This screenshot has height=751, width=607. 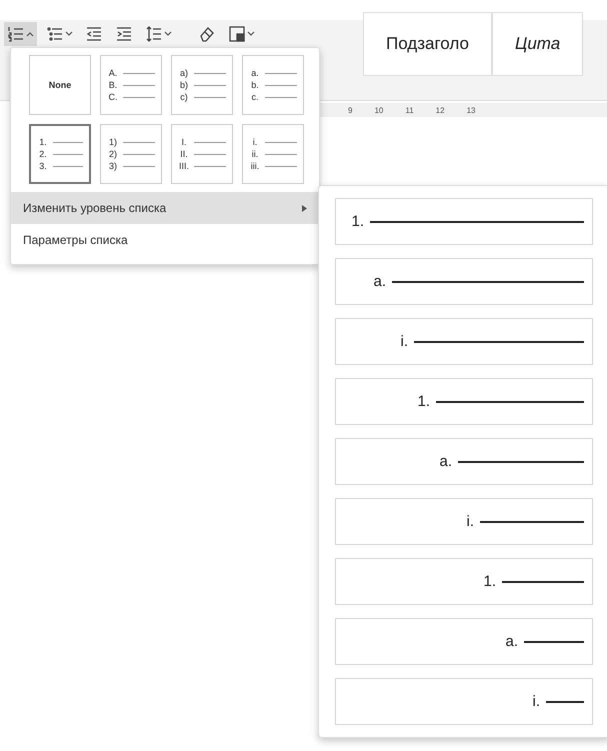 I want to click on ruler-number: 11, so click(x=409, y=110).